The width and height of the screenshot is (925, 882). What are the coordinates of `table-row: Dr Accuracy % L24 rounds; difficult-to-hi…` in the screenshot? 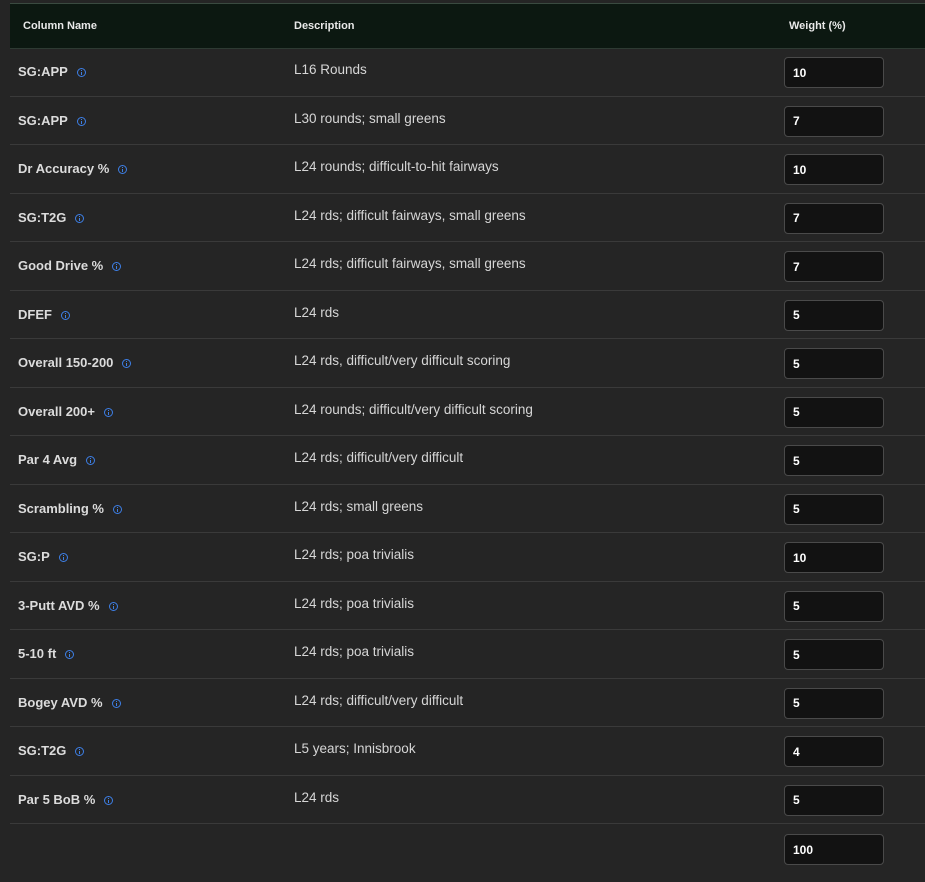 It's located at (467, 169).